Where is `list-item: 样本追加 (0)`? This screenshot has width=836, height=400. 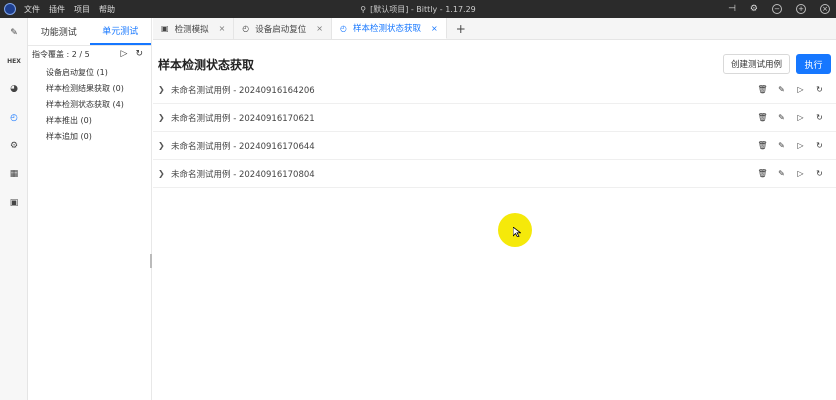
list-item: 样本追加 (0) is located at coordinates (98, 136).